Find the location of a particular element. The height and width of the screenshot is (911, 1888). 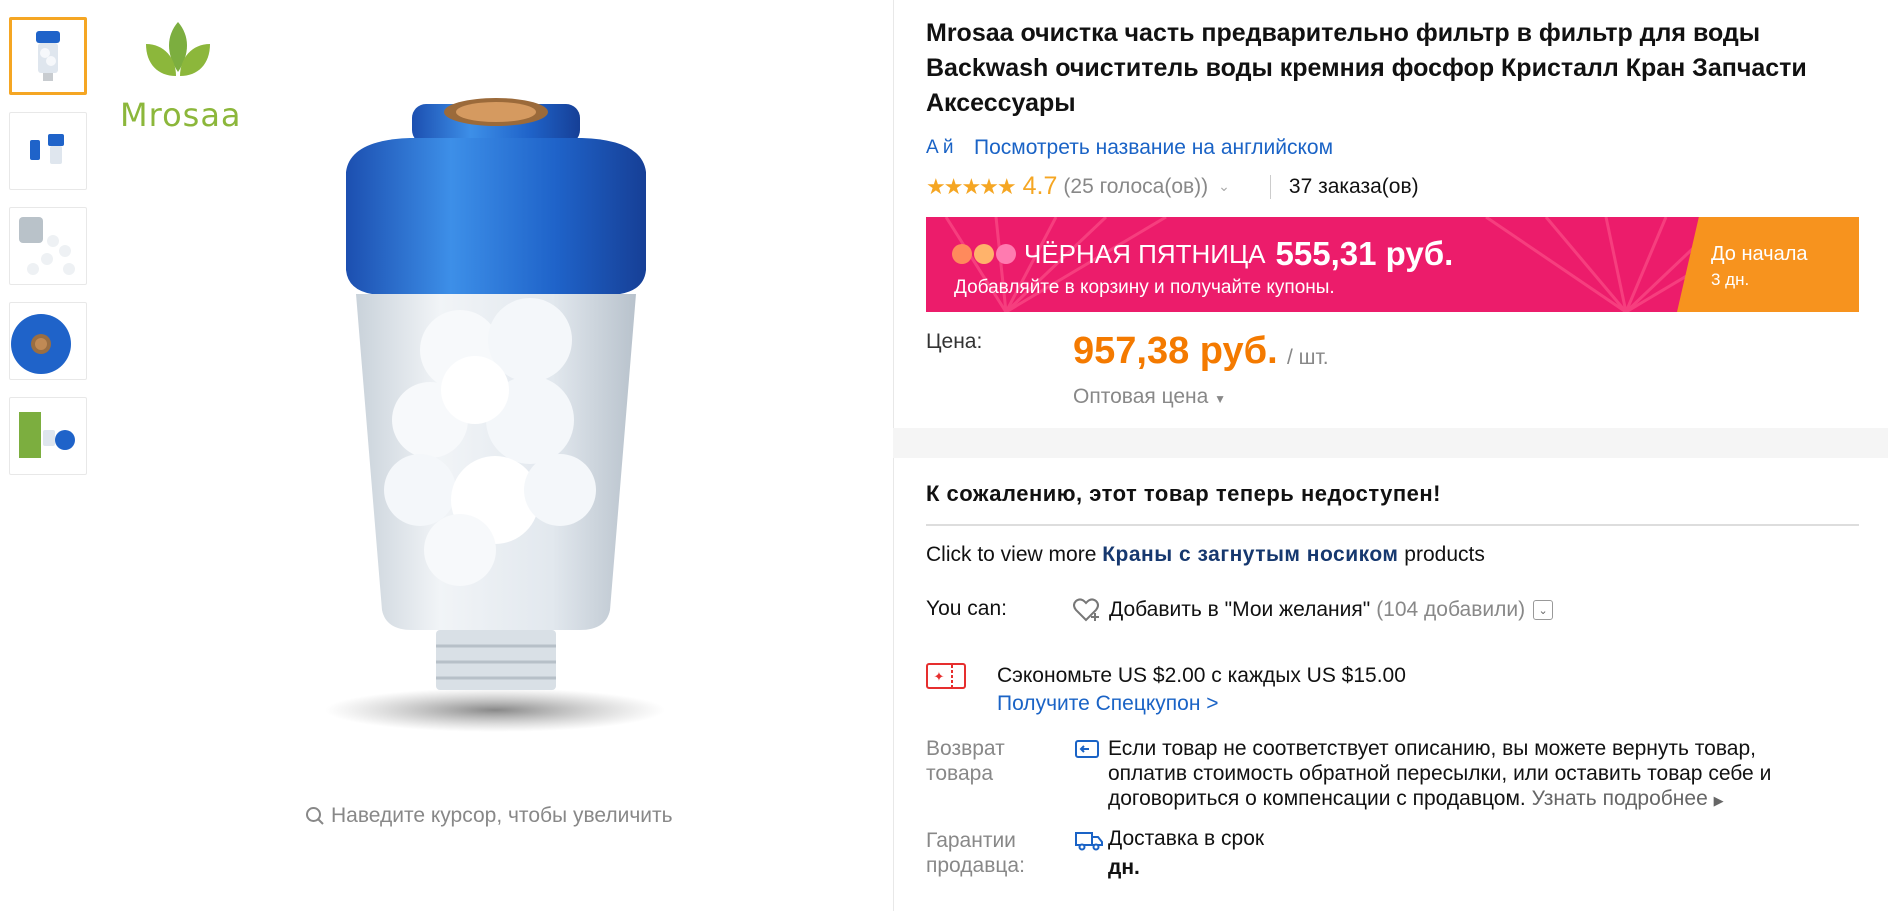

learn-more-label: Узнать подробнее is located at coordinates (1619, 798).